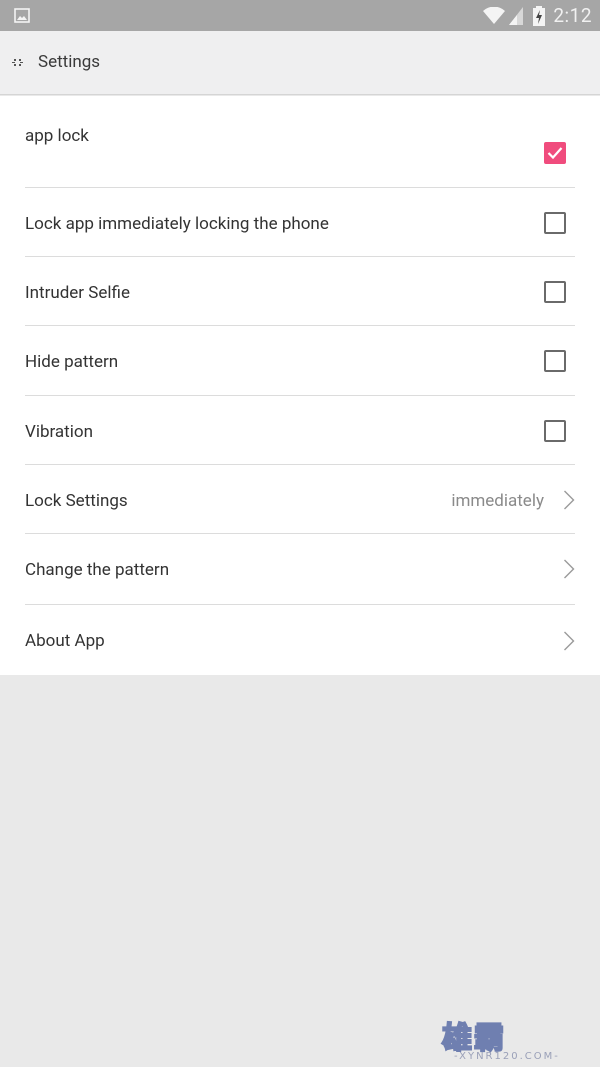 The width and height of the screenshot is (600, 1067). What do you see at coordinates (300, 640) in the screenshot?
I see `setting-about-app: About App` at bounding box center [300, 640].